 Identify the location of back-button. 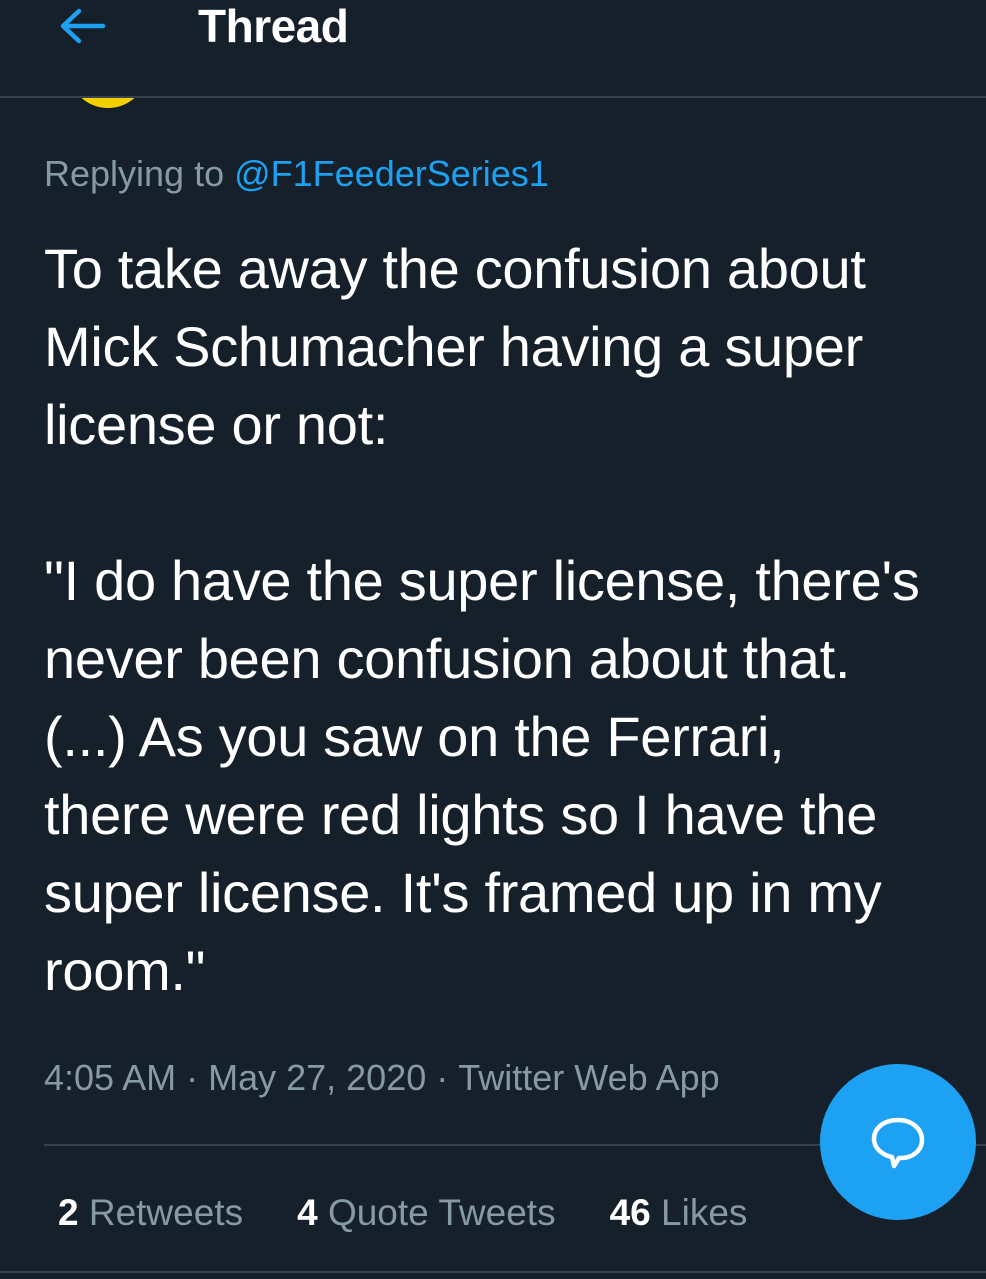
(82, 26).